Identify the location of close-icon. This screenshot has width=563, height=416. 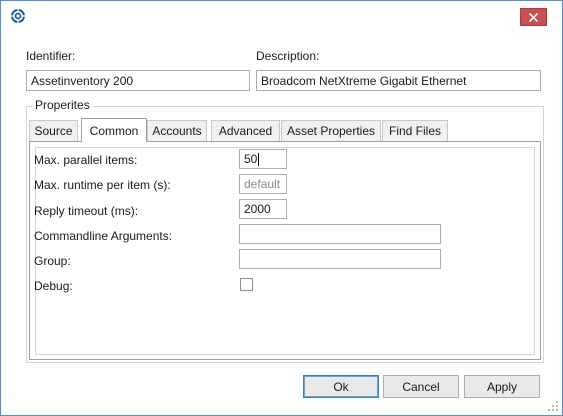
(533, 17).